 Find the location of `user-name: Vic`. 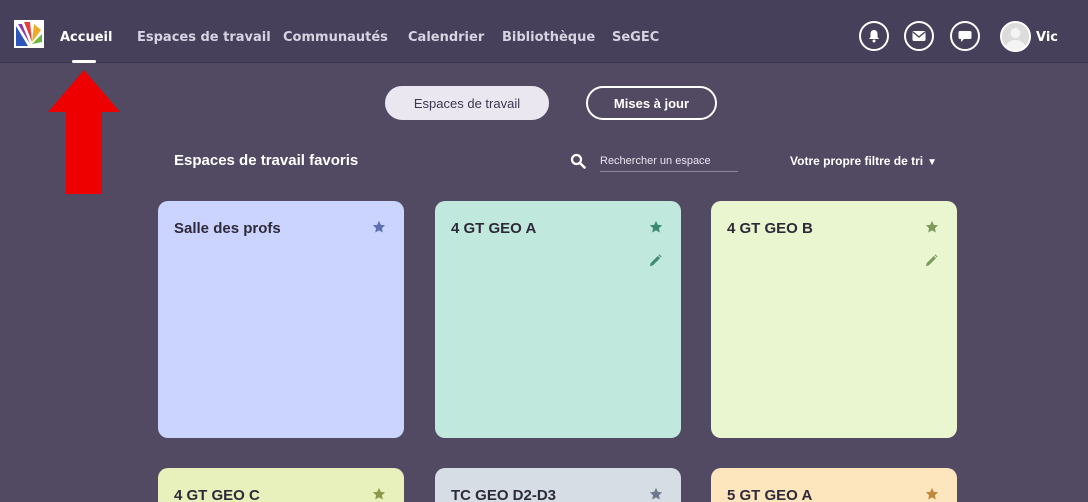

user-name: Vic is located at coordinates (1047, 37).